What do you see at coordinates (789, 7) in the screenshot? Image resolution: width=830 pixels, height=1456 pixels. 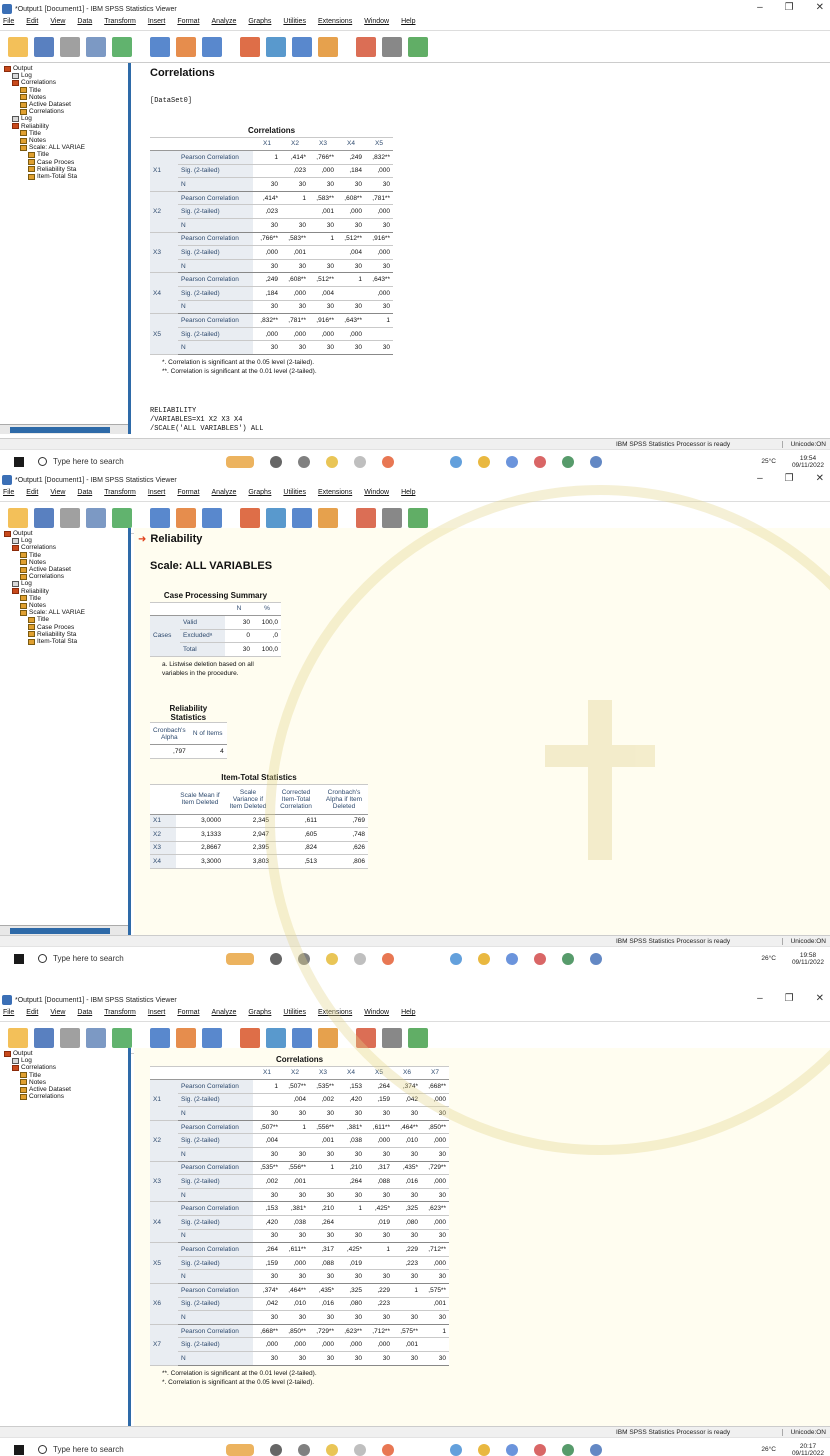 I see `maximize-icon: ❐` at bounding box center [789, 7].